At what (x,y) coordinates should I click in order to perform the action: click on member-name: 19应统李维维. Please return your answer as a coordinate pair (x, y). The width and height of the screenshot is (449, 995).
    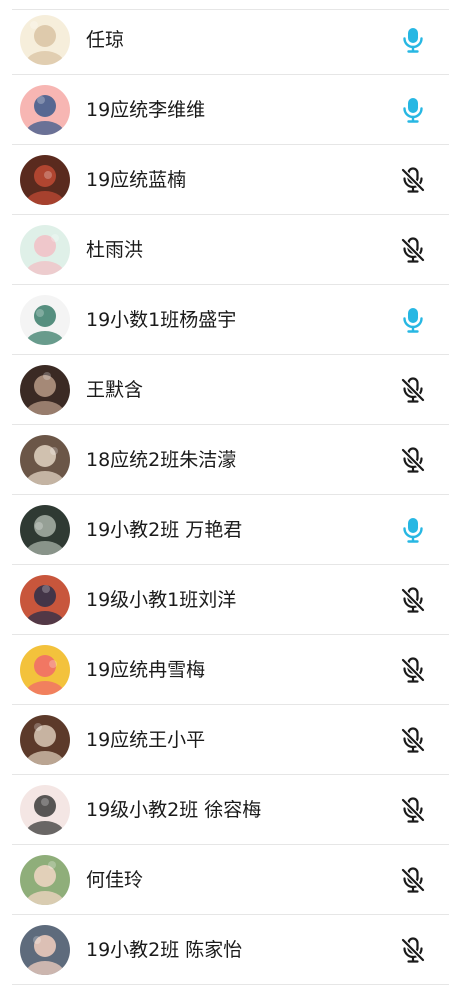
    Looking at the image, I should click on (146, 110).